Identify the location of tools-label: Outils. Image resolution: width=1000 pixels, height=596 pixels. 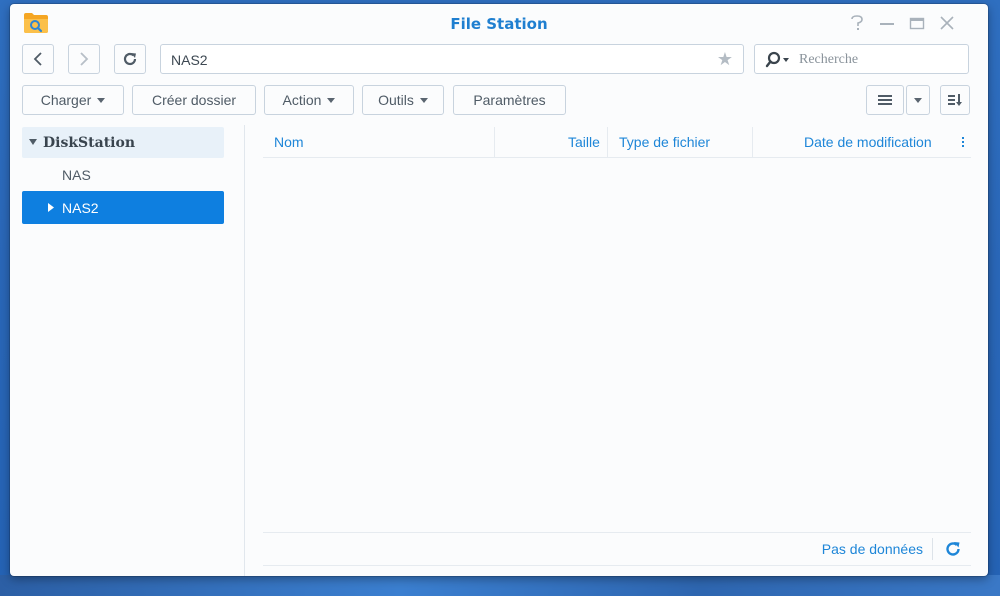
(396, 100).